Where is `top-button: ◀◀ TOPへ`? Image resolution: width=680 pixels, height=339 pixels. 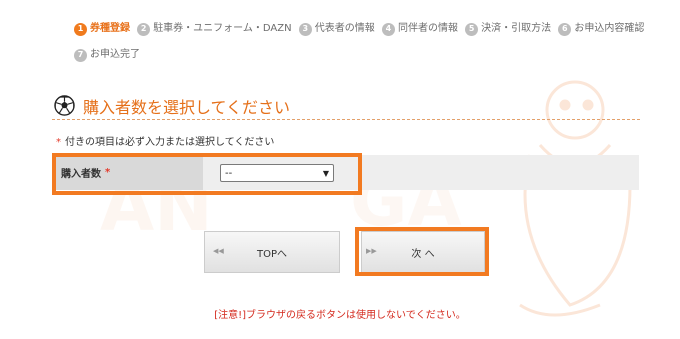 top-button: ◀◀ TOPへ is located at coordinates (272, 252).